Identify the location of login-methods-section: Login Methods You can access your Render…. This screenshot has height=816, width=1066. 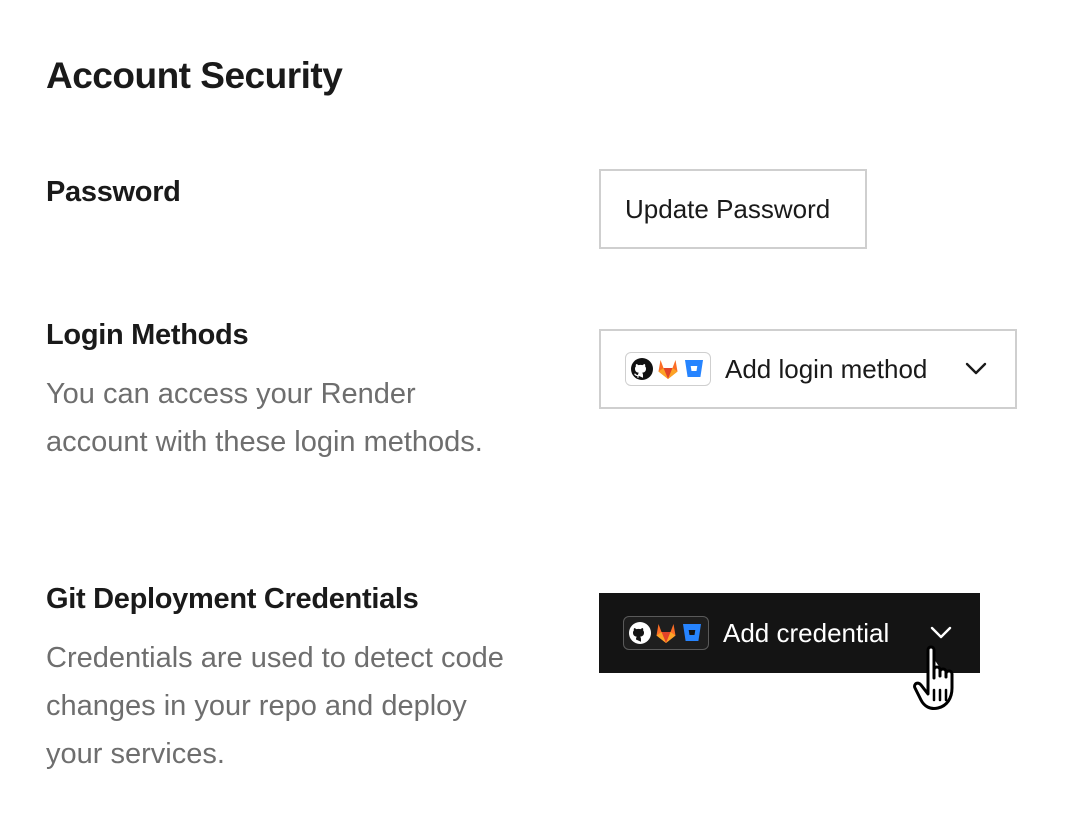
(281, 392).